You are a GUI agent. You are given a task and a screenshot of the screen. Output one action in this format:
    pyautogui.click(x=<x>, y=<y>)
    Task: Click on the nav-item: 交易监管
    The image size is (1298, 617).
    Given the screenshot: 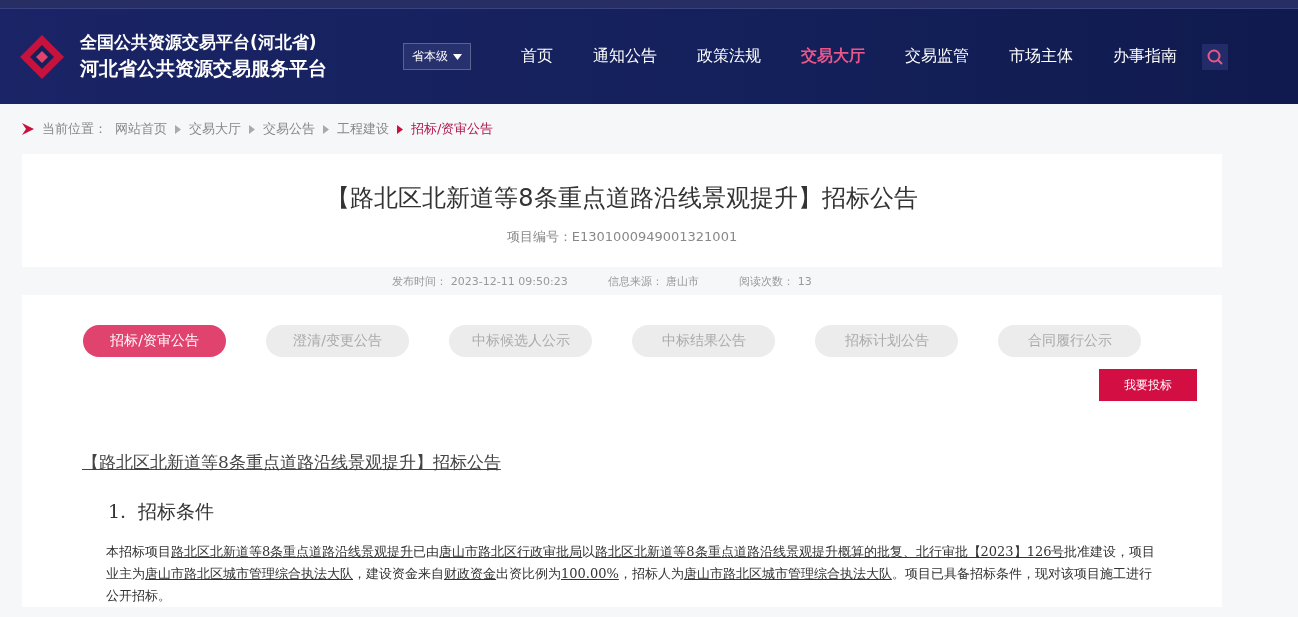 What is the action you would take?
    pyautogui.click(x=937, y=56)
    